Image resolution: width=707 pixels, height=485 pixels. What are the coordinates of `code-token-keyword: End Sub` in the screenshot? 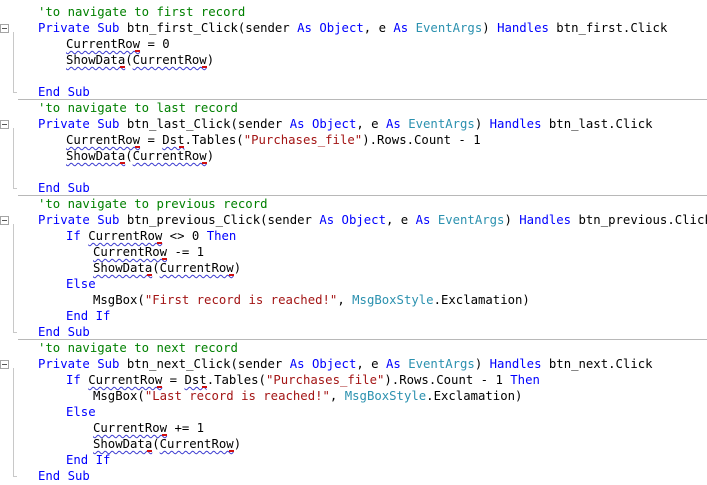 It's located at (64, 476).